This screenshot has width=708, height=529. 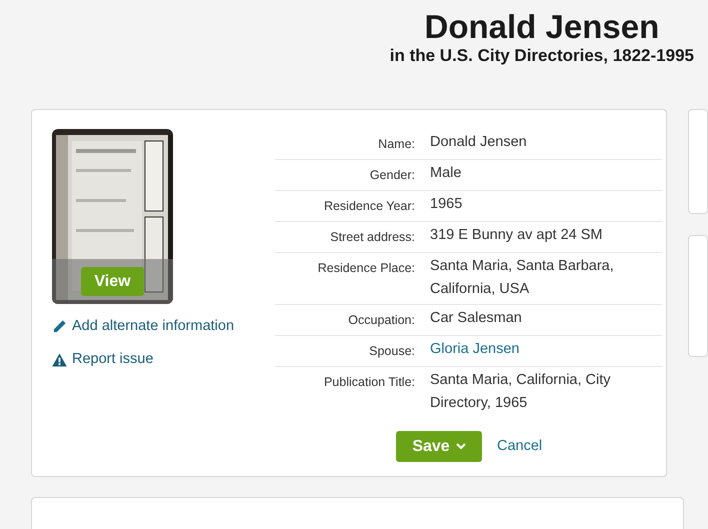 What do you see at coordinates (391, 351) in the screenshot?
I see `field-label: Spouse:` at bounding box center [391, 351].